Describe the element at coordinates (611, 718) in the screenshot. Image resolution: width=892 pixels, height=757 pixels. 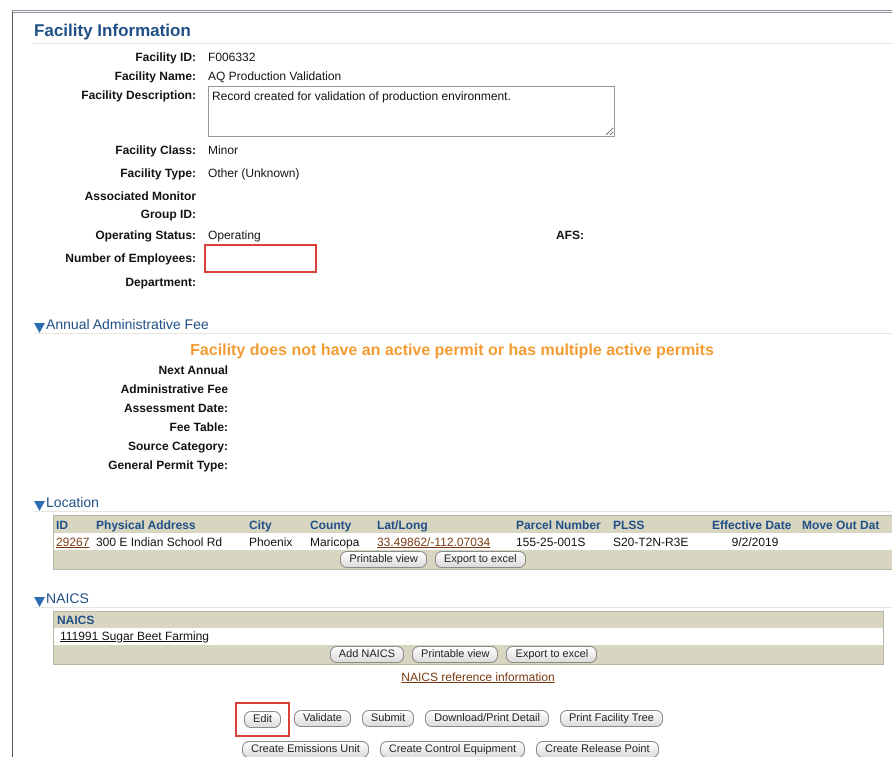
I see `action-button: Print Facility Tree` at that location.